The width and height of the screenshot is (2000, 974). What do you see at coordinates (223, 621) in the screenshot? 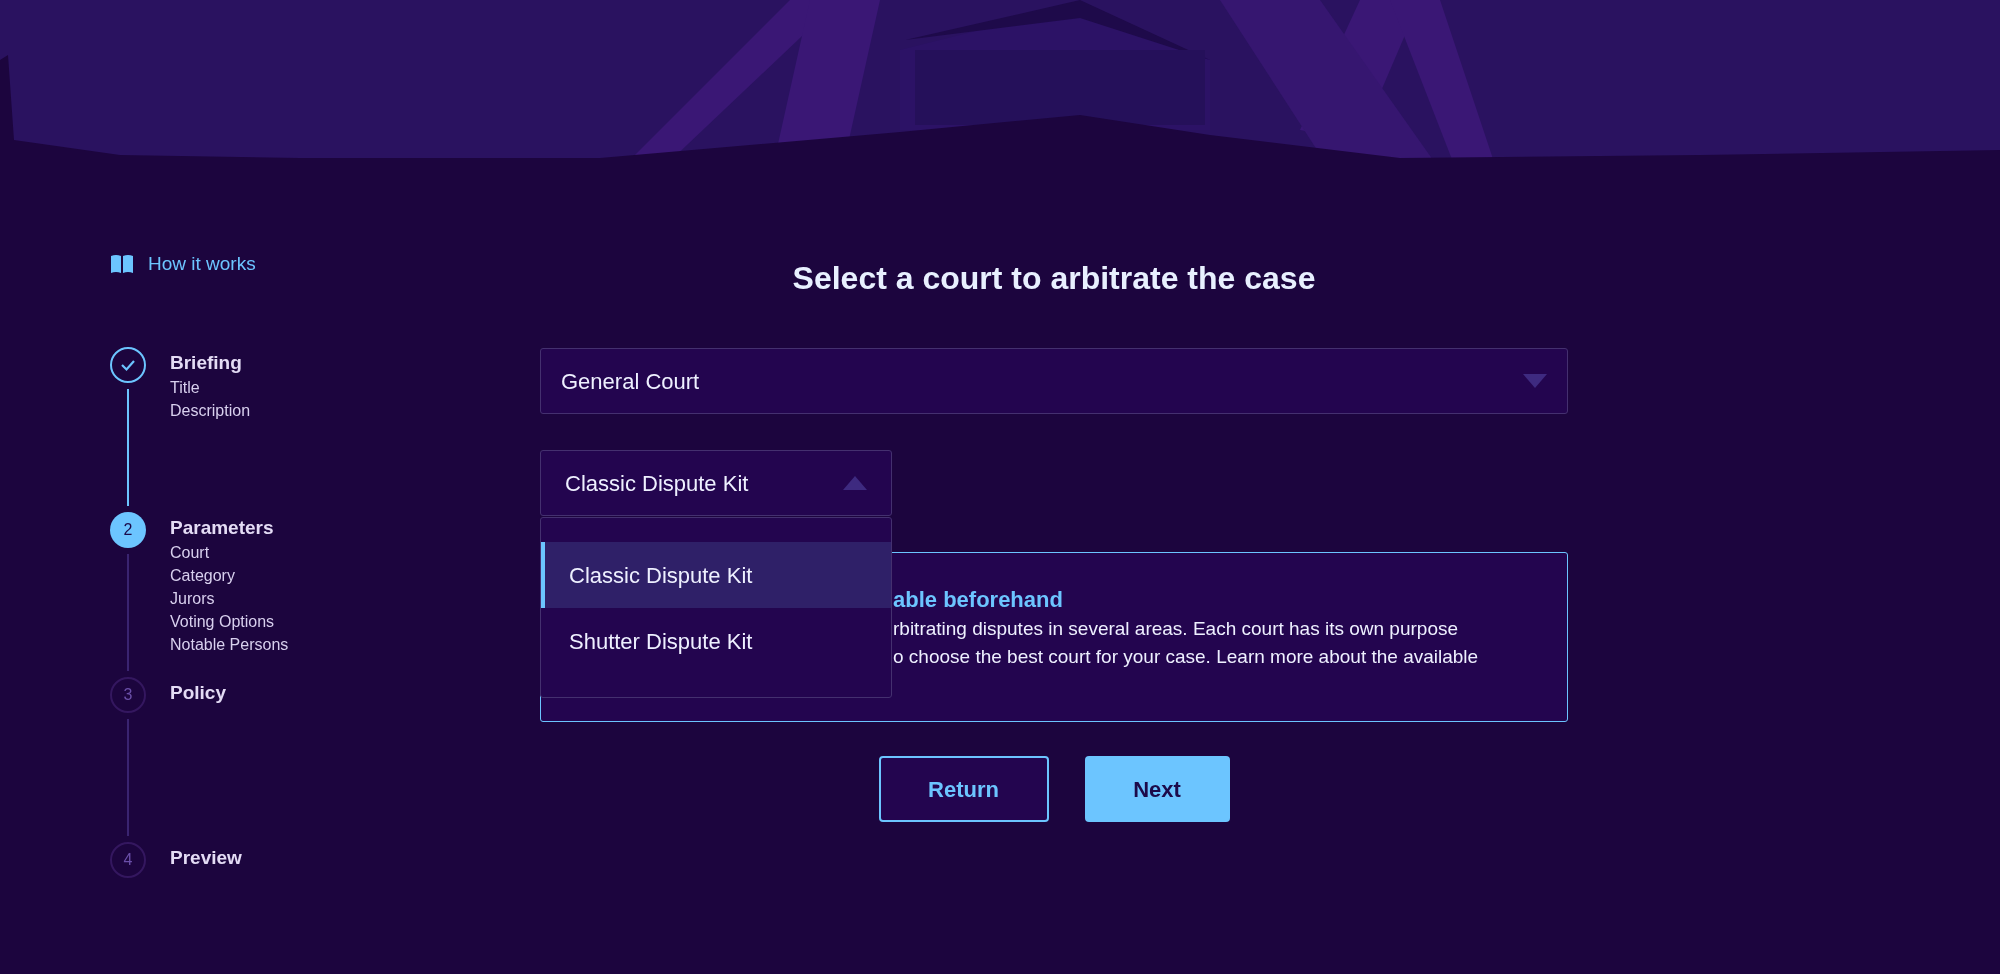
I see `step-item: Voting Options` at bounding box center [223, 621].